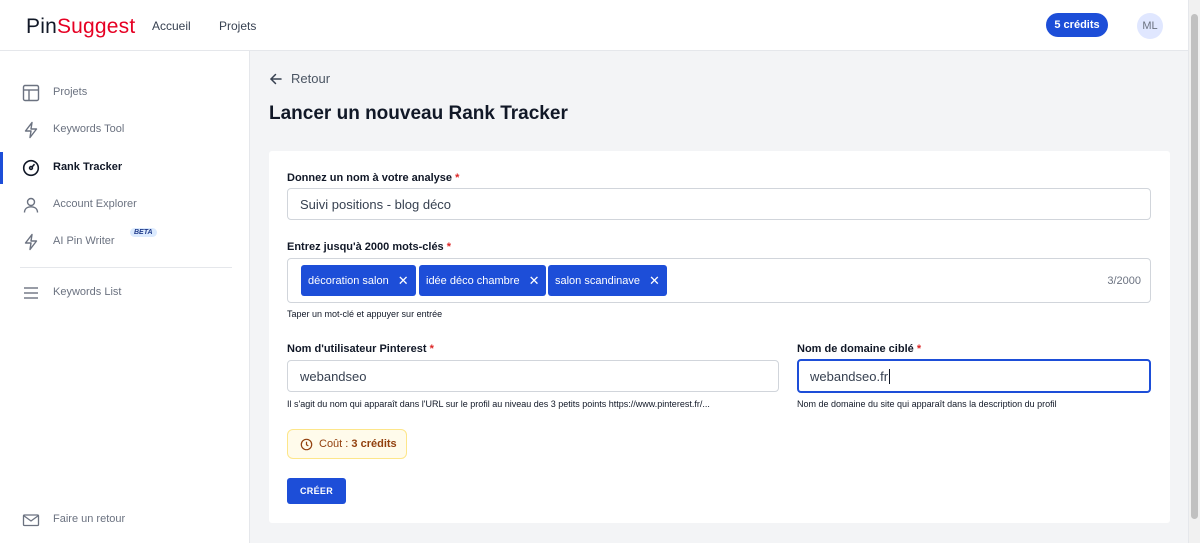 This screenshot has width=1200, height=543. I want to click on text-caret, so click(890, 376).